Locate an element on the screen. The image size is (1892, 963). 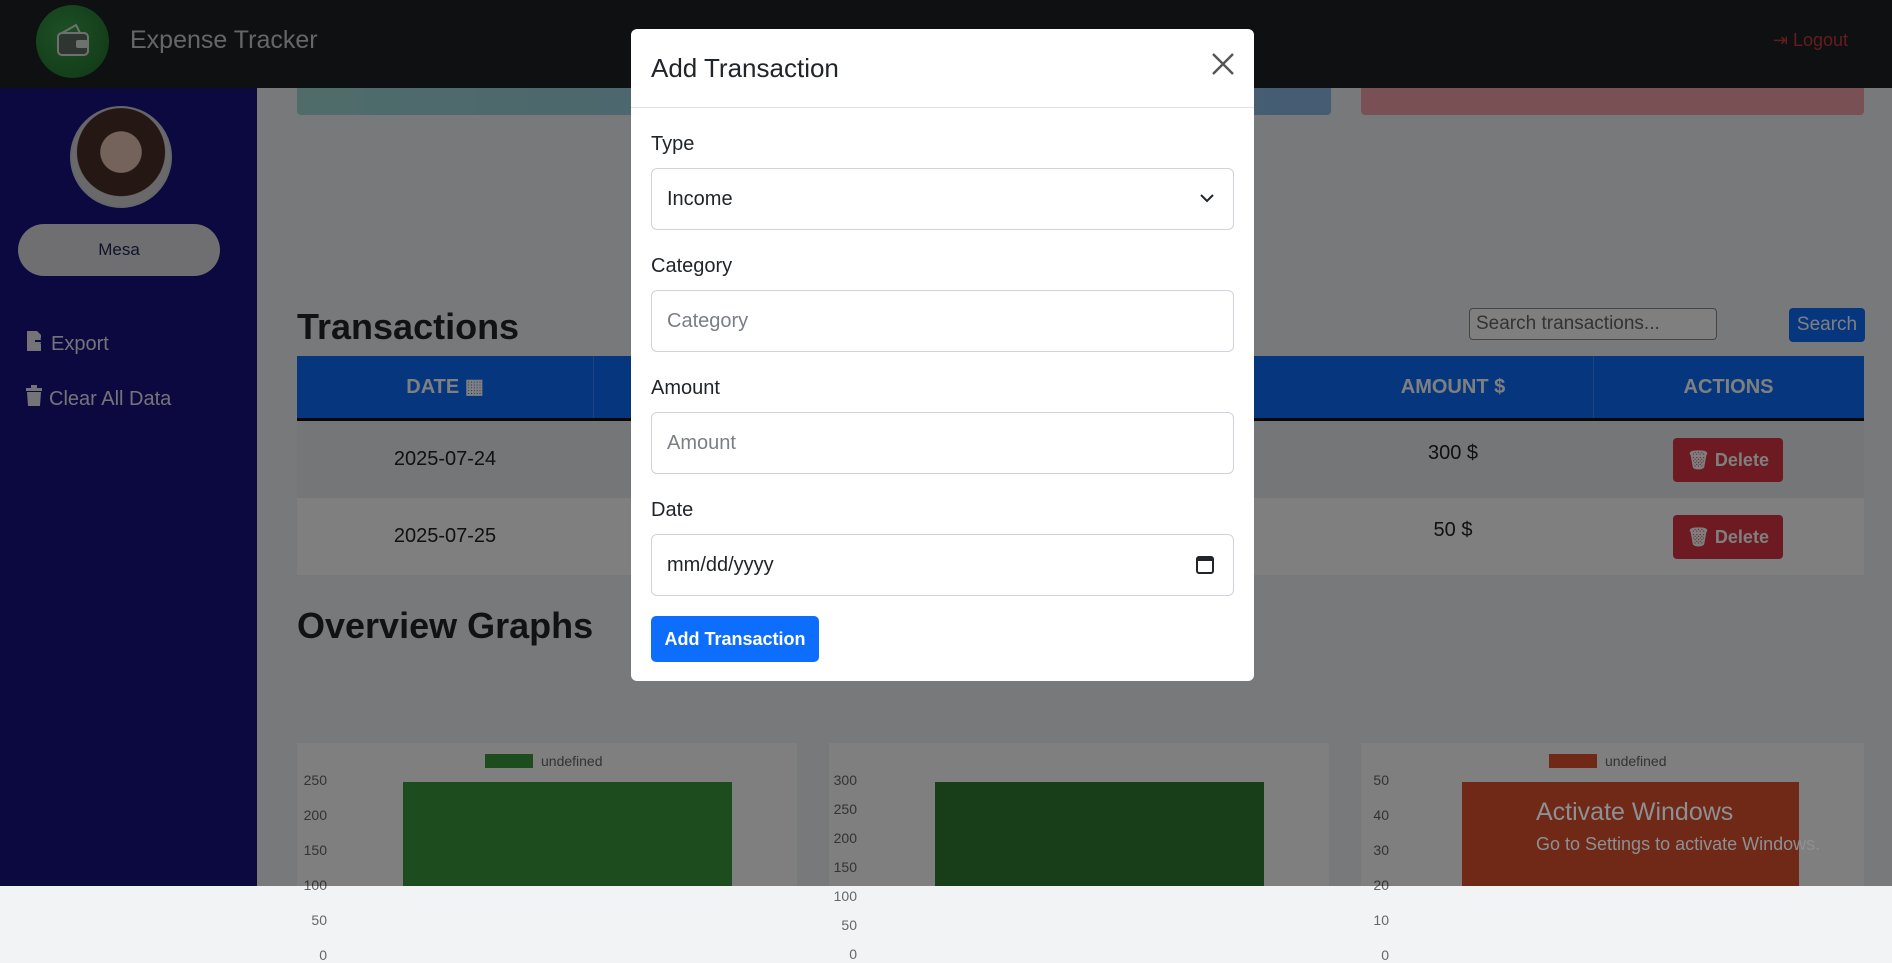
amount-input: Amount is located at coordinates (942, 443).